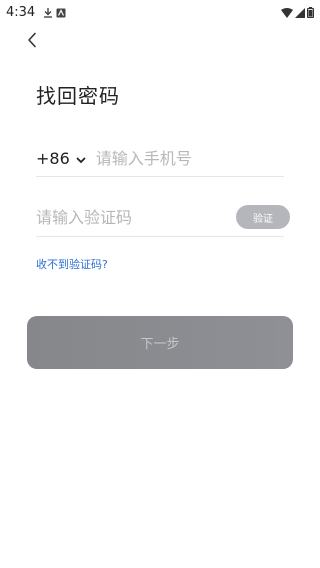  Describe the element at coordinates (78, 96) in the screenshot. I see `page-title: 找回密码` at that location.